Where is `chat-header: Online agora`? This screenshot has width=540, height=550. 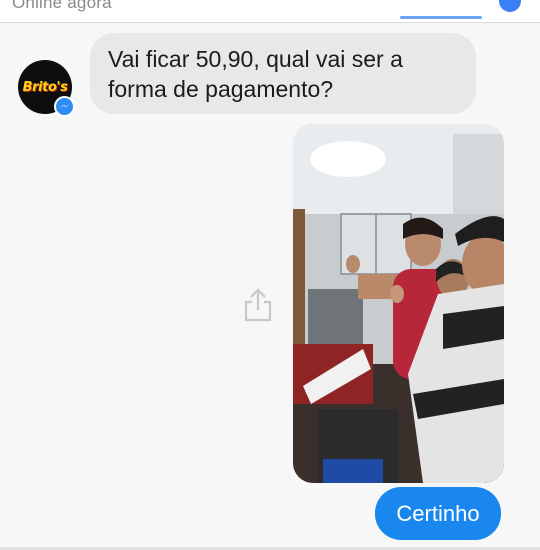 chat-header: Online agora is located at coordinates (270, 11).